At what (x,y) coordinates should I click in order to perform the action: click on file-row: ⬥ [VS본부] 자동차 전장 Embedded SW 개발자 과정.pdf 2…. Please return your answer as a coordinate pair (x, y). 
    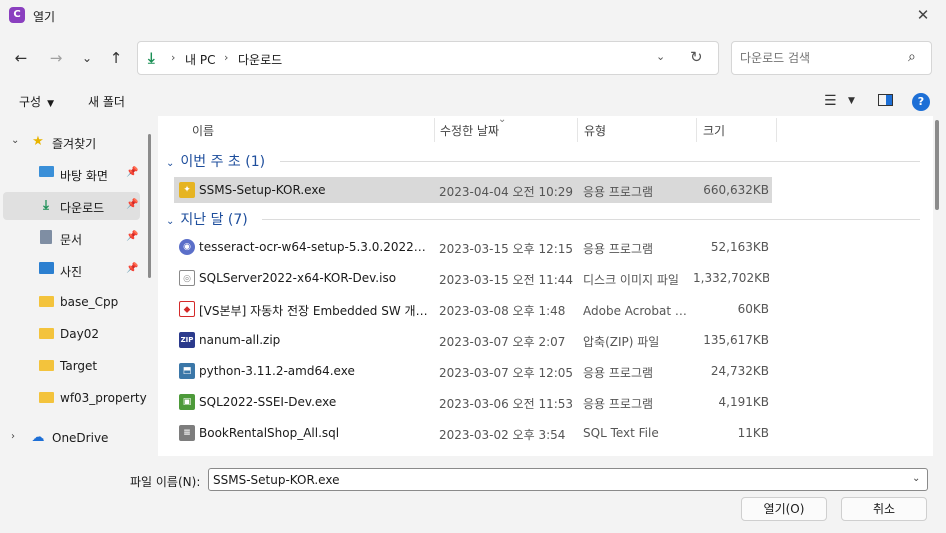
    Looking at the image, I should click on (473, 309).